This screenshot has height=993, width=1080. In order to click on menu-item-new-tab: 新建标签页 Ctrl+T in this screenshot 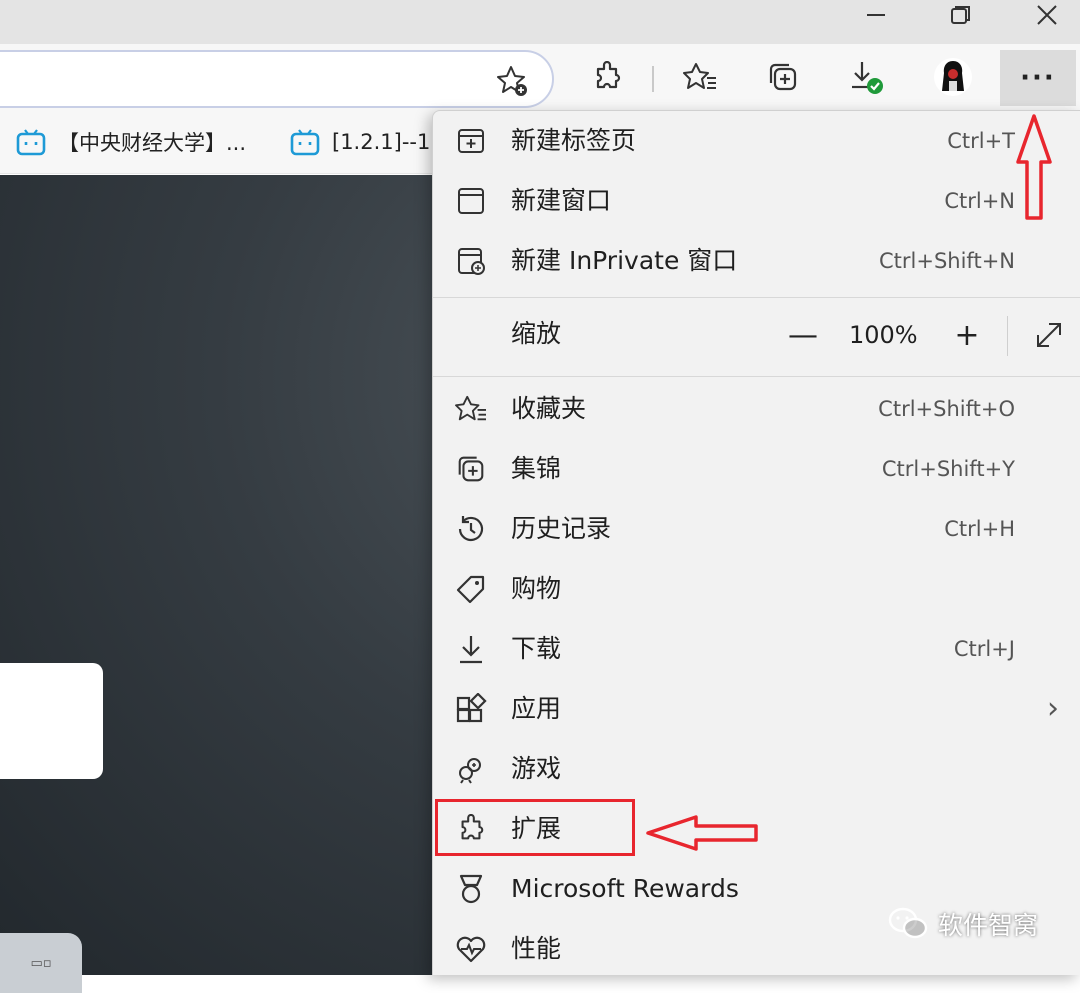, I will do `click(756, 141)`.